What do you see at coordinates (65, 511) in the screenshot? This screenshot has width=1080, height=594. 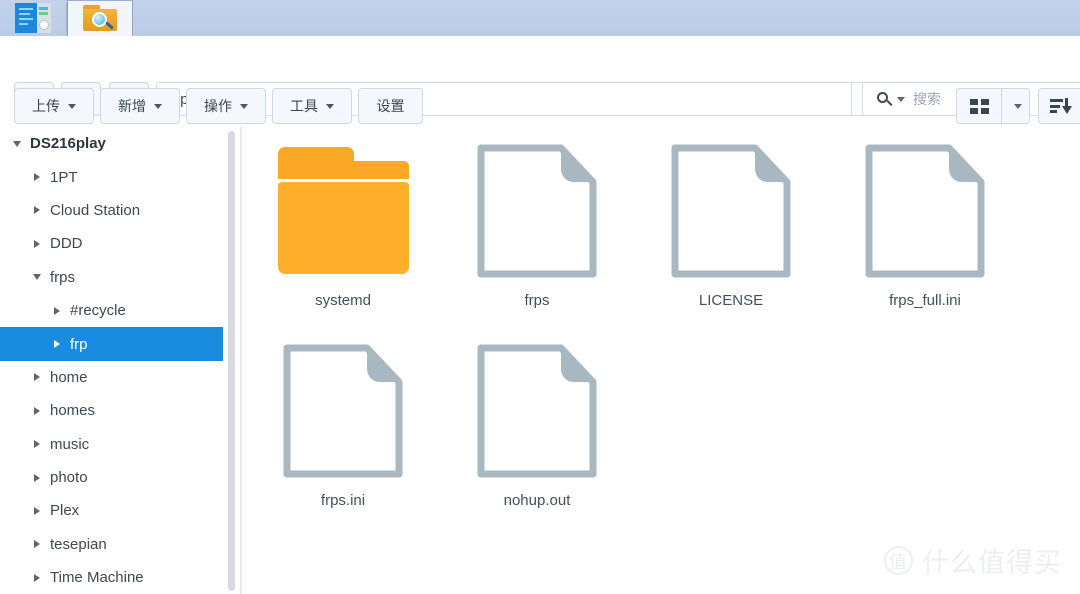 I see `sidebar-item-label: Plex` at bounding box center [65, 511].